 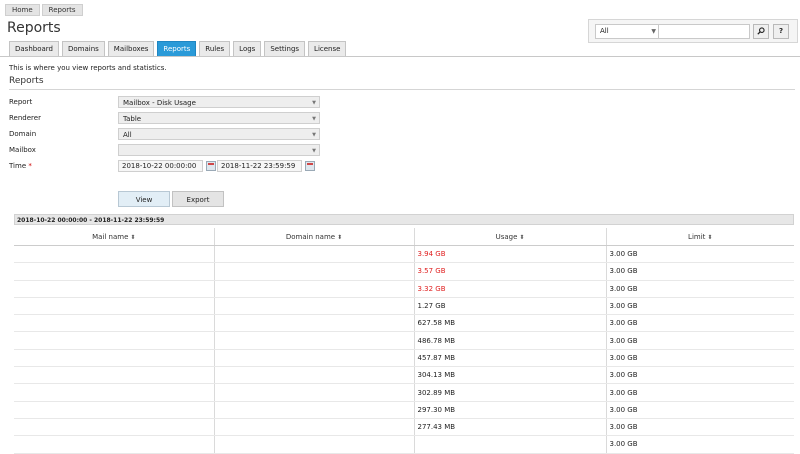 What do you see at coordinates (509, 444) in the screenshot?
I see `usage-cell` at bounding box center [509, 444].